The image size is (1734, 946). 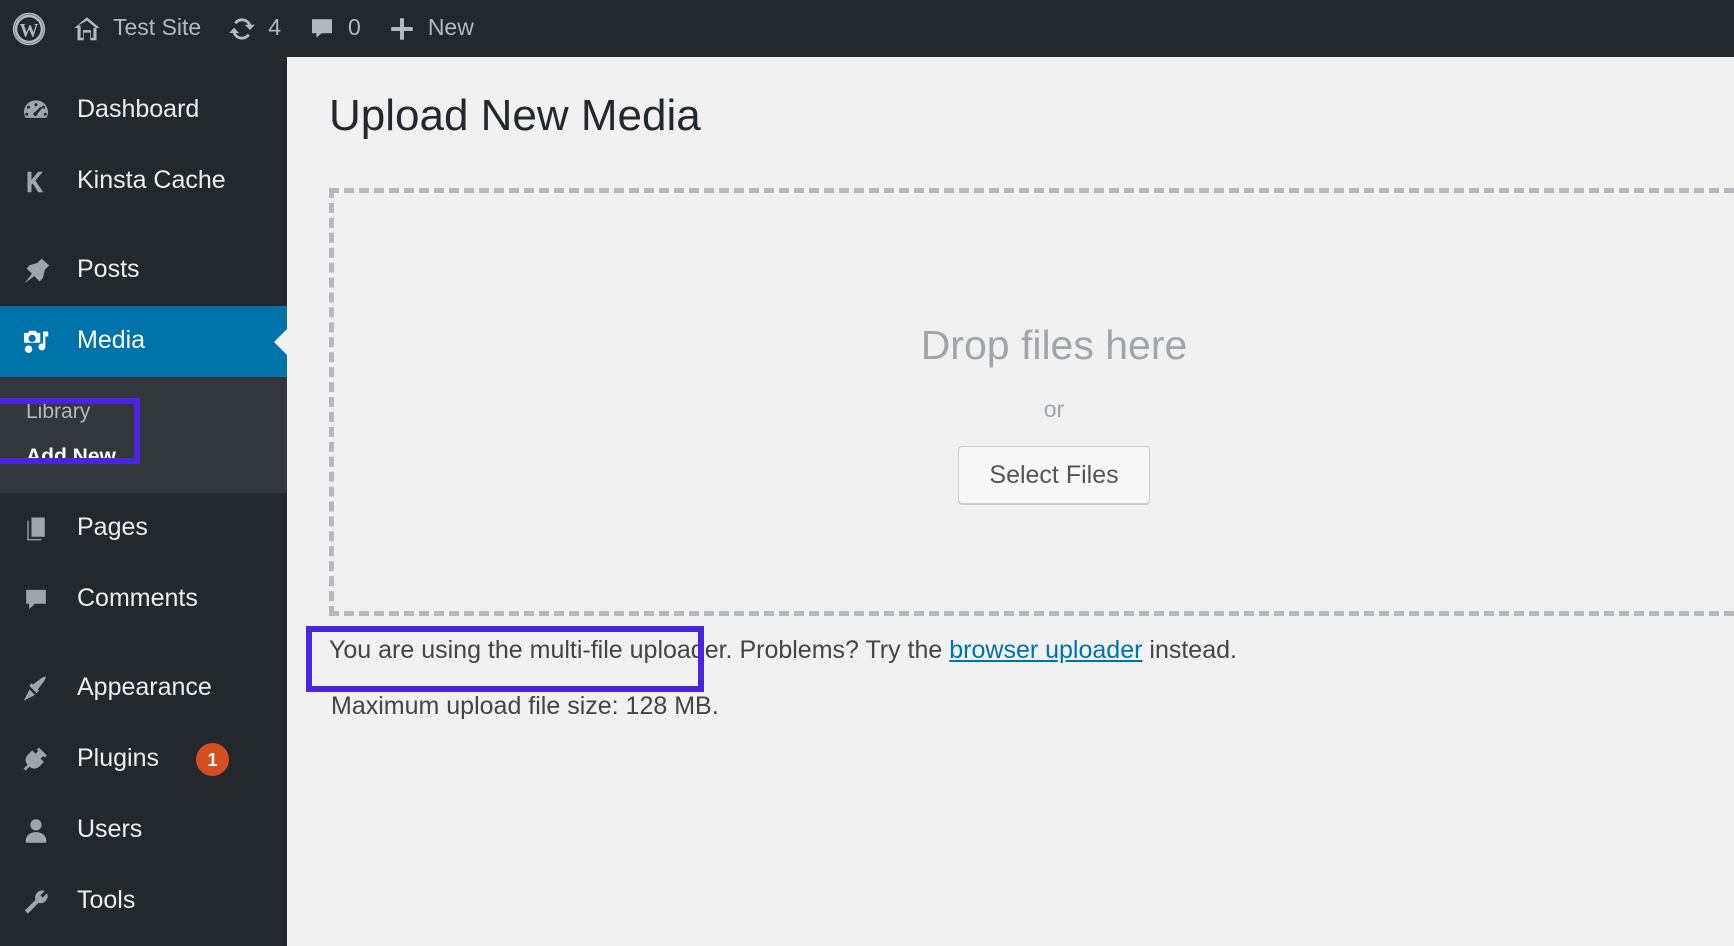 I want to click on dropzone-or-text: or, so click(x=1054, y=409).